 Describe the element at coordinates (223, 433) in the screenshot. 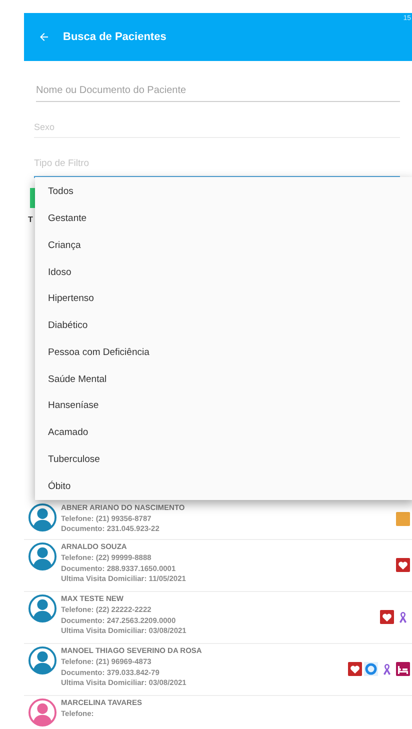

I see `filter-option: Acamado` at that location.